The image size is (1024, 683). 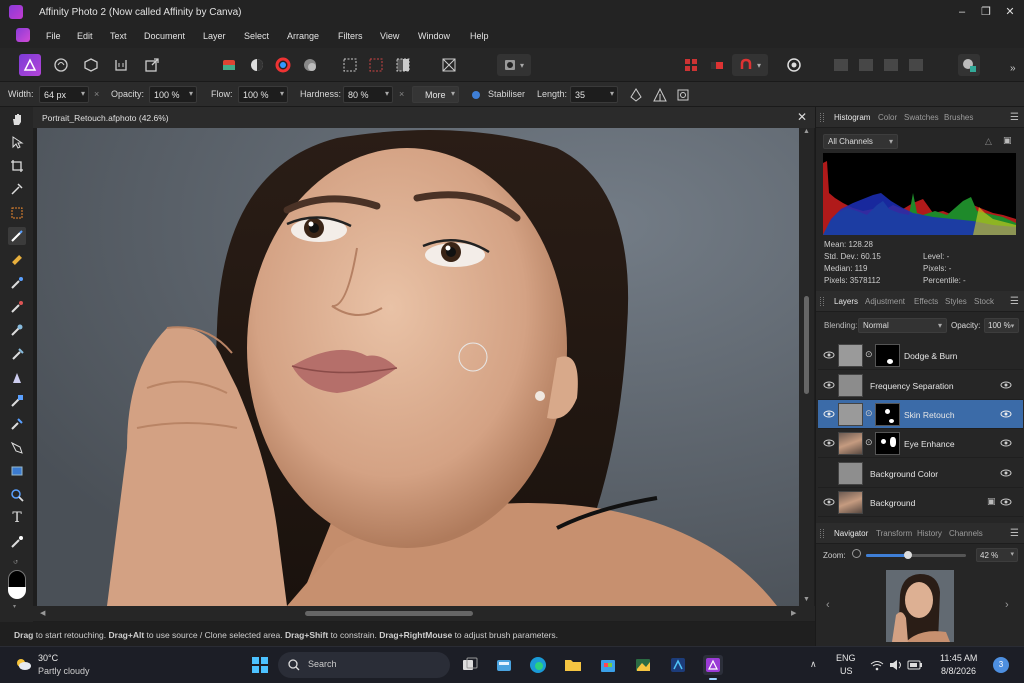 I want to click on vertical-scroll-thumb, so click(x=806, y=345).